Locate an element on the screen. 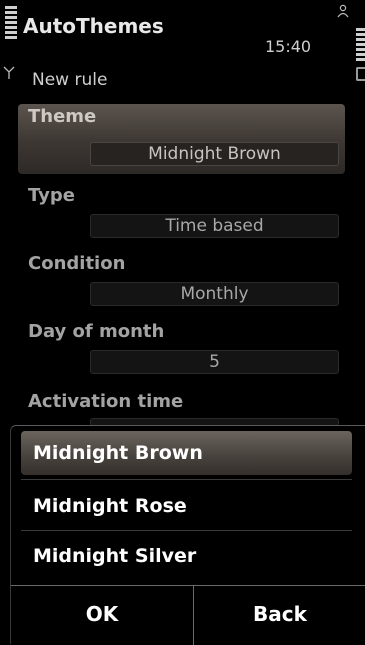  option-midnight-brown: Midnight Brown is located at coordinates (186, 453).